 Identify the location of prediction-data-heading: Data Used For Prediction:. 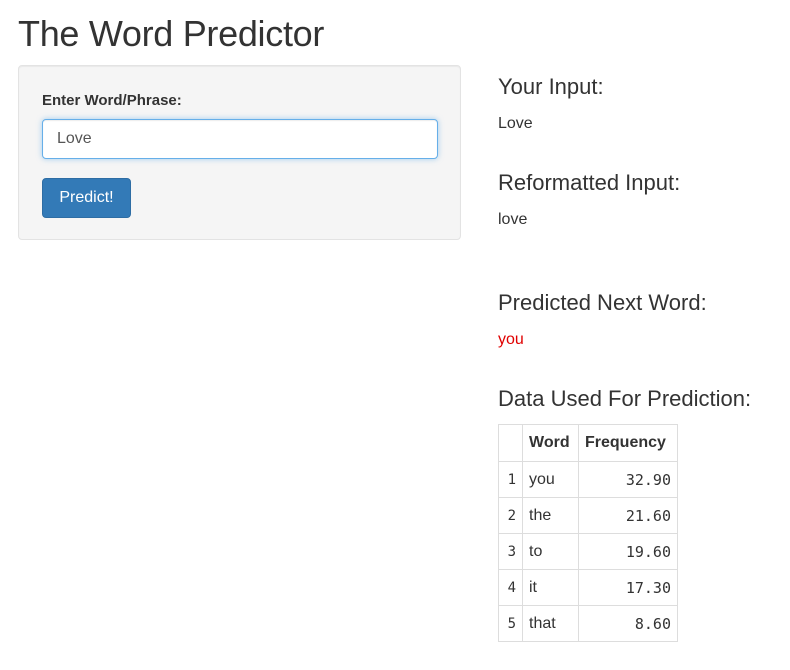
(625, 398).